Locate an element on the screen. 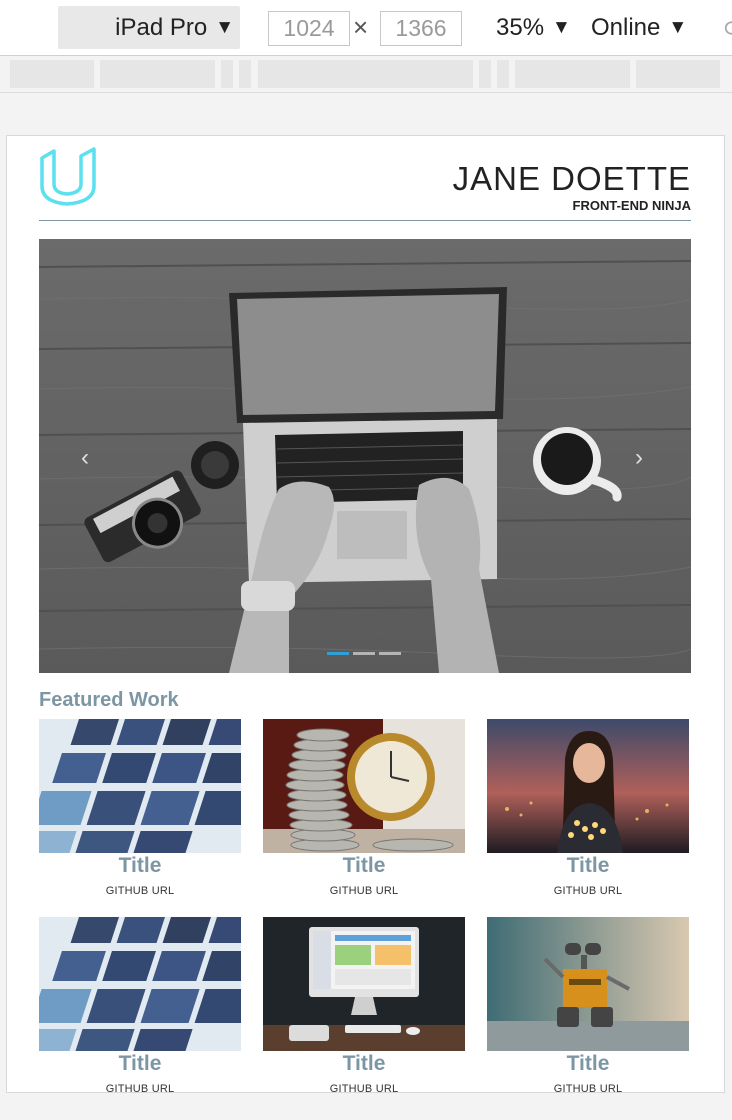 This screenshot has width=732, height=1120. device-toolbar: iPad Pro ▼ × 35% ▼ Online ▼ ⟳ is located at coordinates (366, 28).